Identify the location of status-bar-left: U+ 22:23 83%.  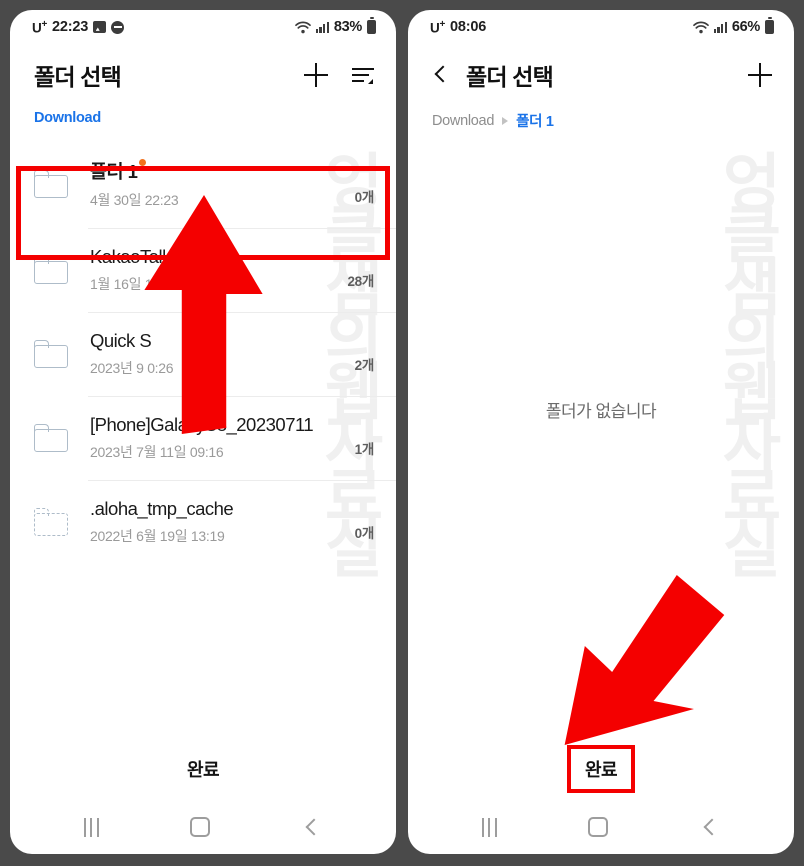
(203, 27).